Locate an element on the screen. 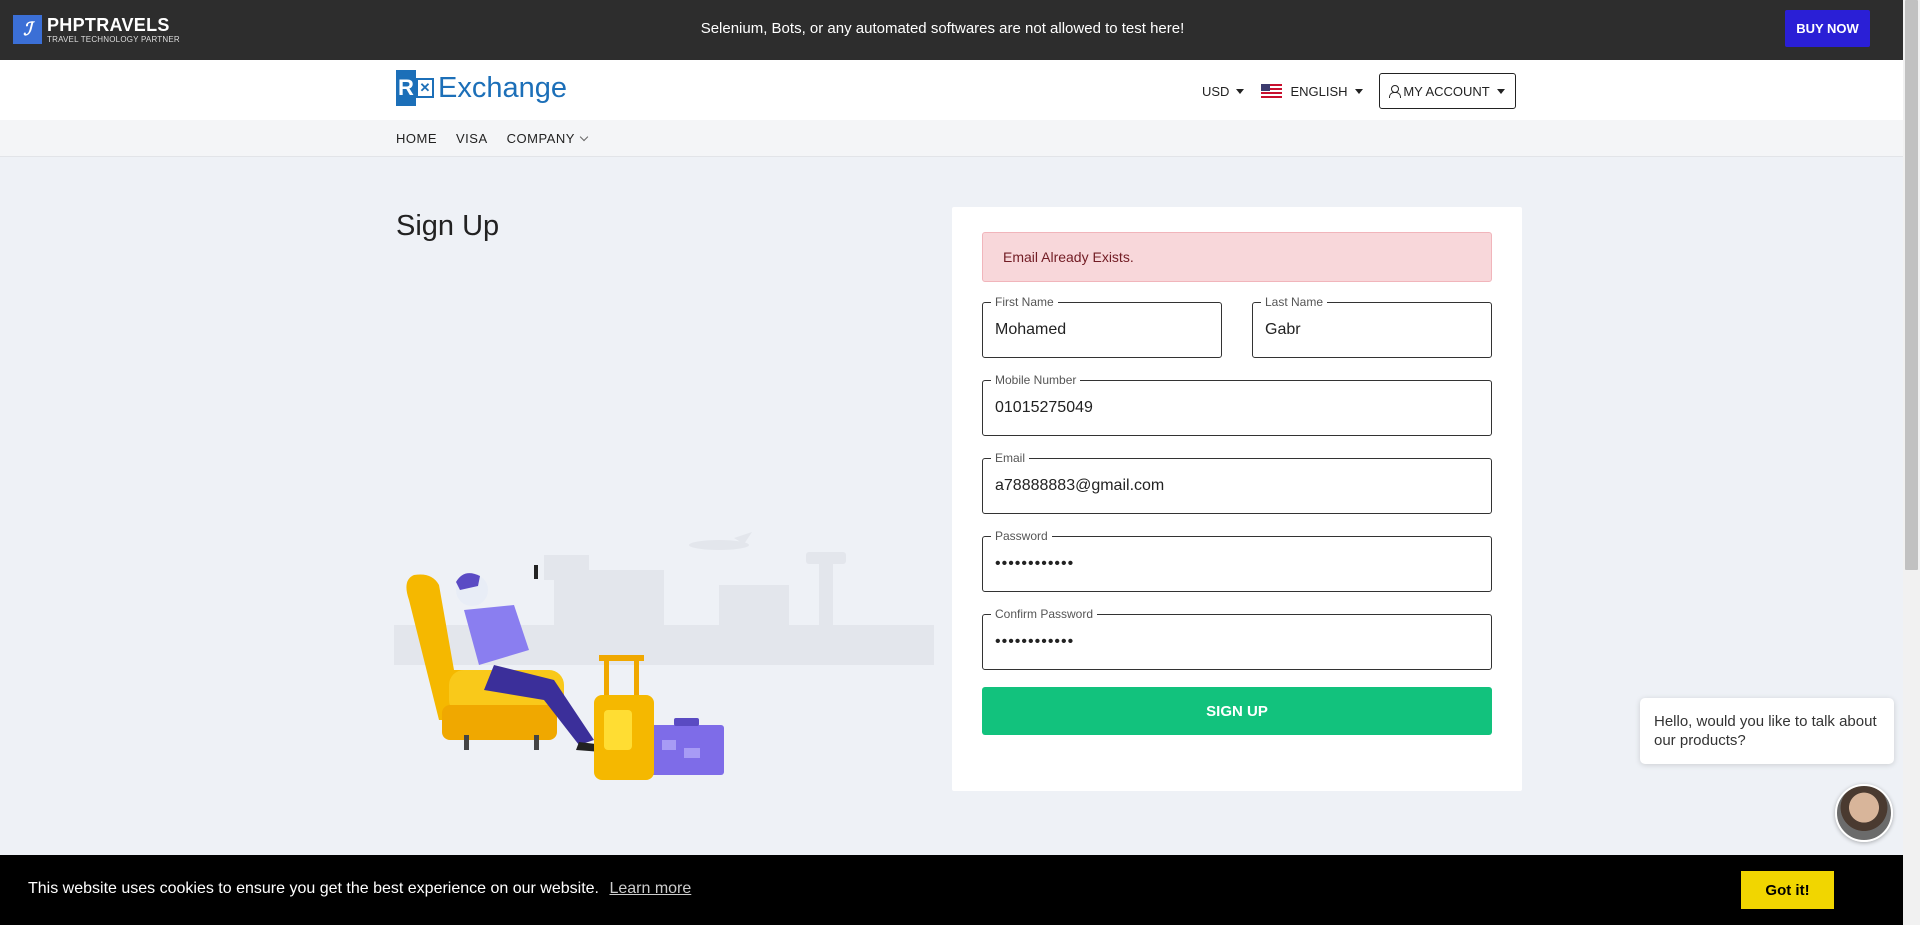 Image resolution: width=1920 pixels, height=925 pixels. my-account-button: MY ACCOUNT is located at coordinates (1447, 91).